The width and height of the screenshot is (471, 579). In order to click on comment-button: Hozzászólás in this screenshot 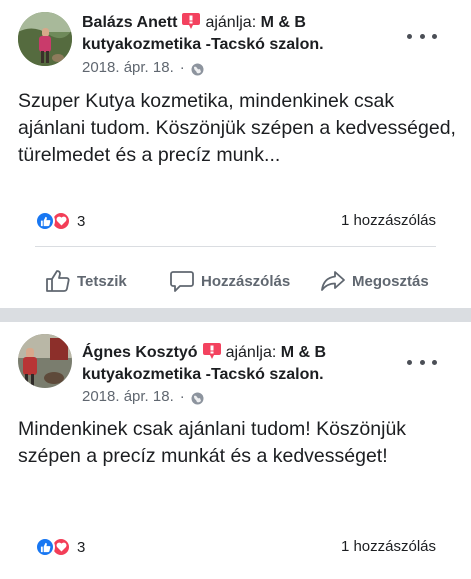, I will do `click(229, 281)`.